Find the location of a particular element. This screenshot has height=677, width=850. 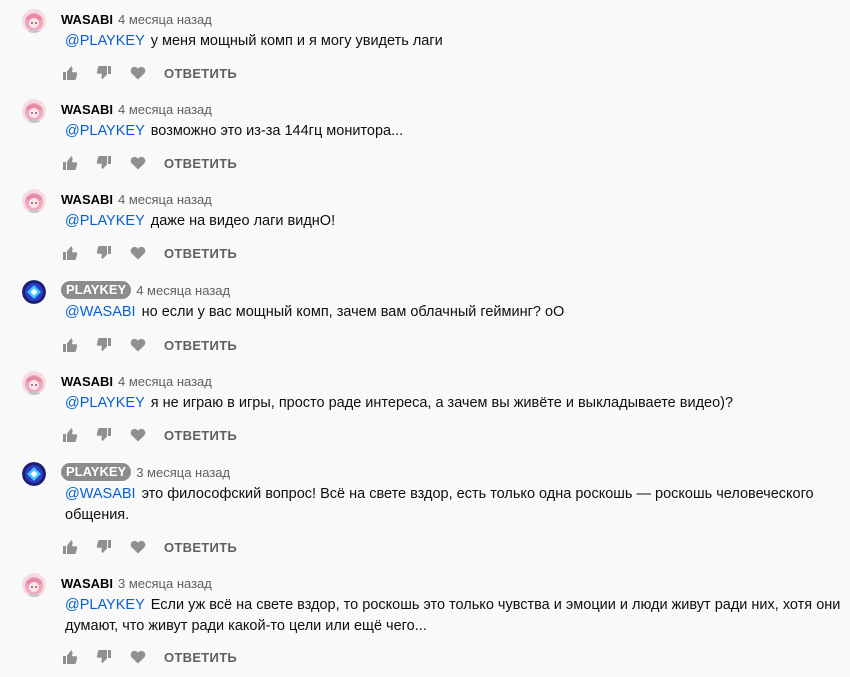

comment-header: PLAYKEY 4 месяца назад is located at coordinates (145, 290).